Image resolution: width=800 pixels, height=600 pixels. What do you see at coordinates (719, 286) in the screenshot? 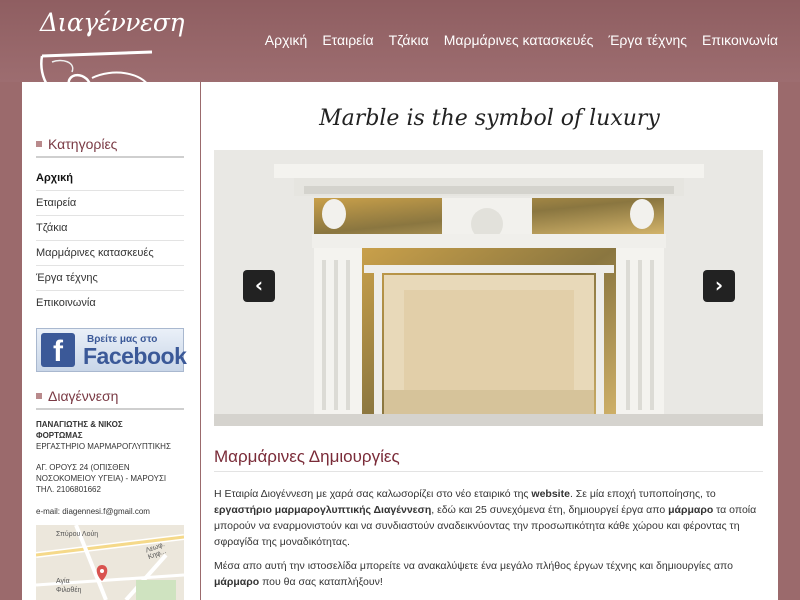
I see `slider-next-button: ›` at bounding box center [719, 286].